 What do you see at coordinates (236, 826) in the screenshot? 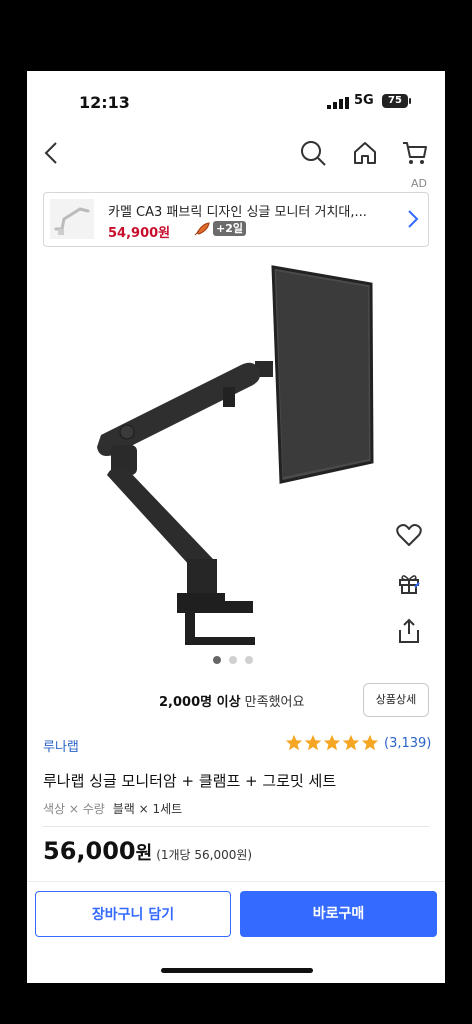
I see `divider` at bounding box center [236, 826].